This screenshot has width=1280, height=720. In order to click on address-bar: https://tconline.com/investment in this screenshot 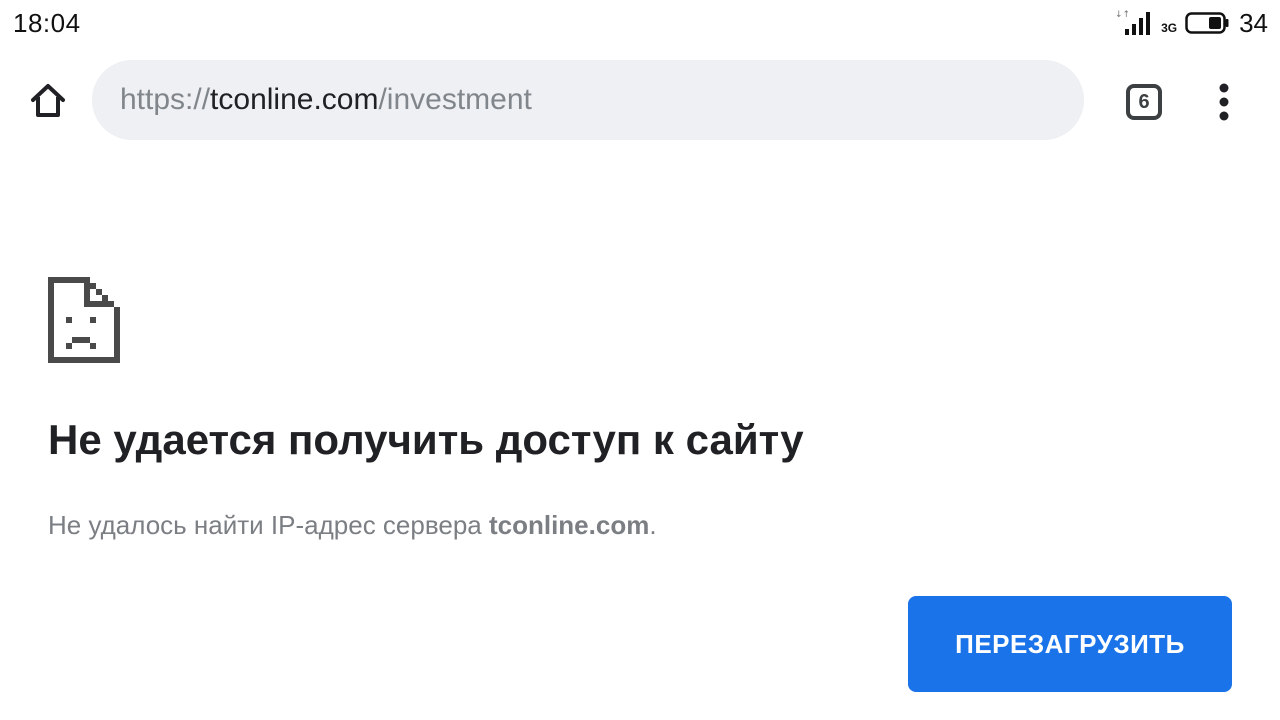, I will do `click(588, 100)`.